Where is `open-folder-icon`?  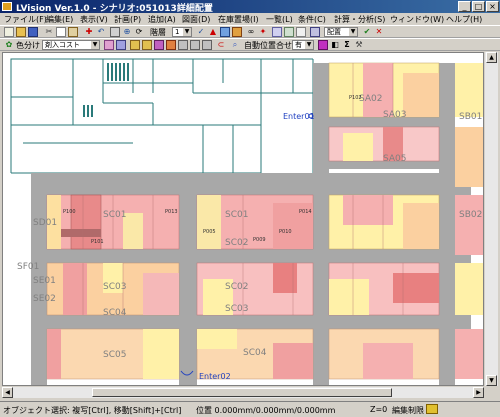 open-folder-icon is located at coordinates (21, 32).